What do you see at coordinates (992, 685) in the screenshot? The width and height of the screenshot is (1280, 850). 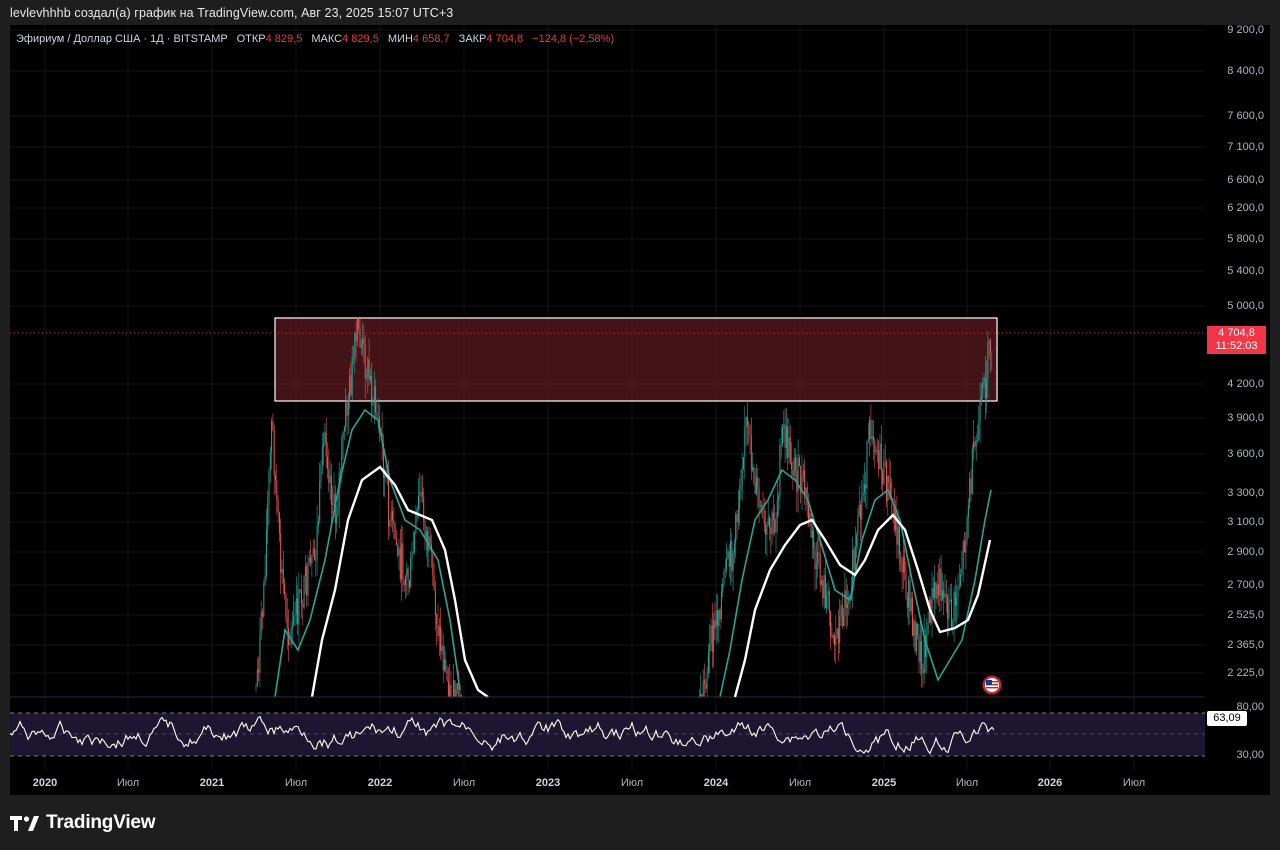 I see `us-flag-event-icon` at bounding box center [992, 685].